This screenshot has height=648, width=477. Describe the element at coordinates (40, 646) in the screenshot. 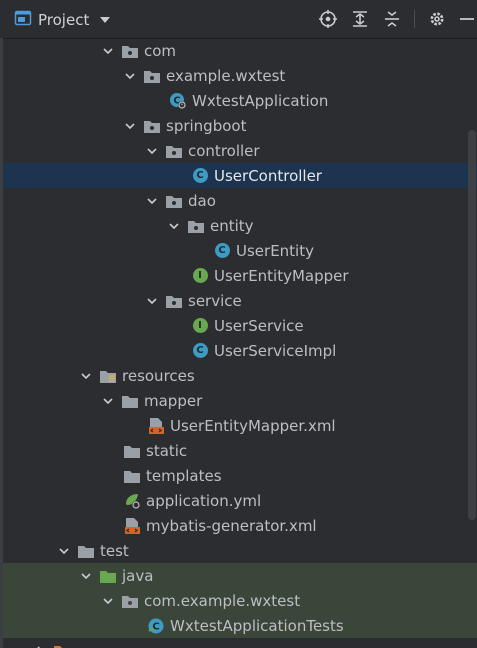

I see `chevron-right-icon` at that location.